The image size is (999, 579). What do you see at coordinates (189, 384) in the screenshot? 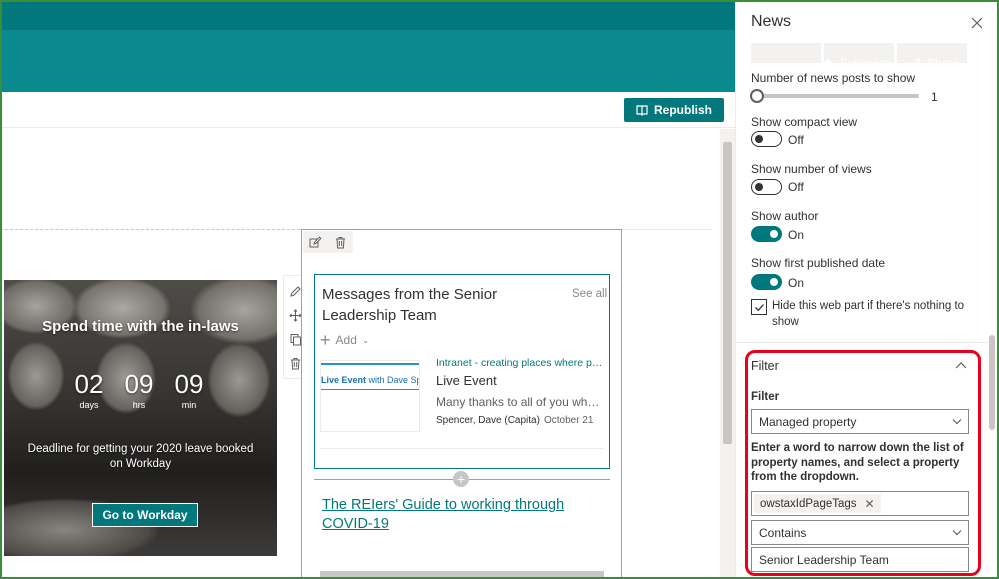
I see `minutes-value: 09` at bounding box center [189, 384].